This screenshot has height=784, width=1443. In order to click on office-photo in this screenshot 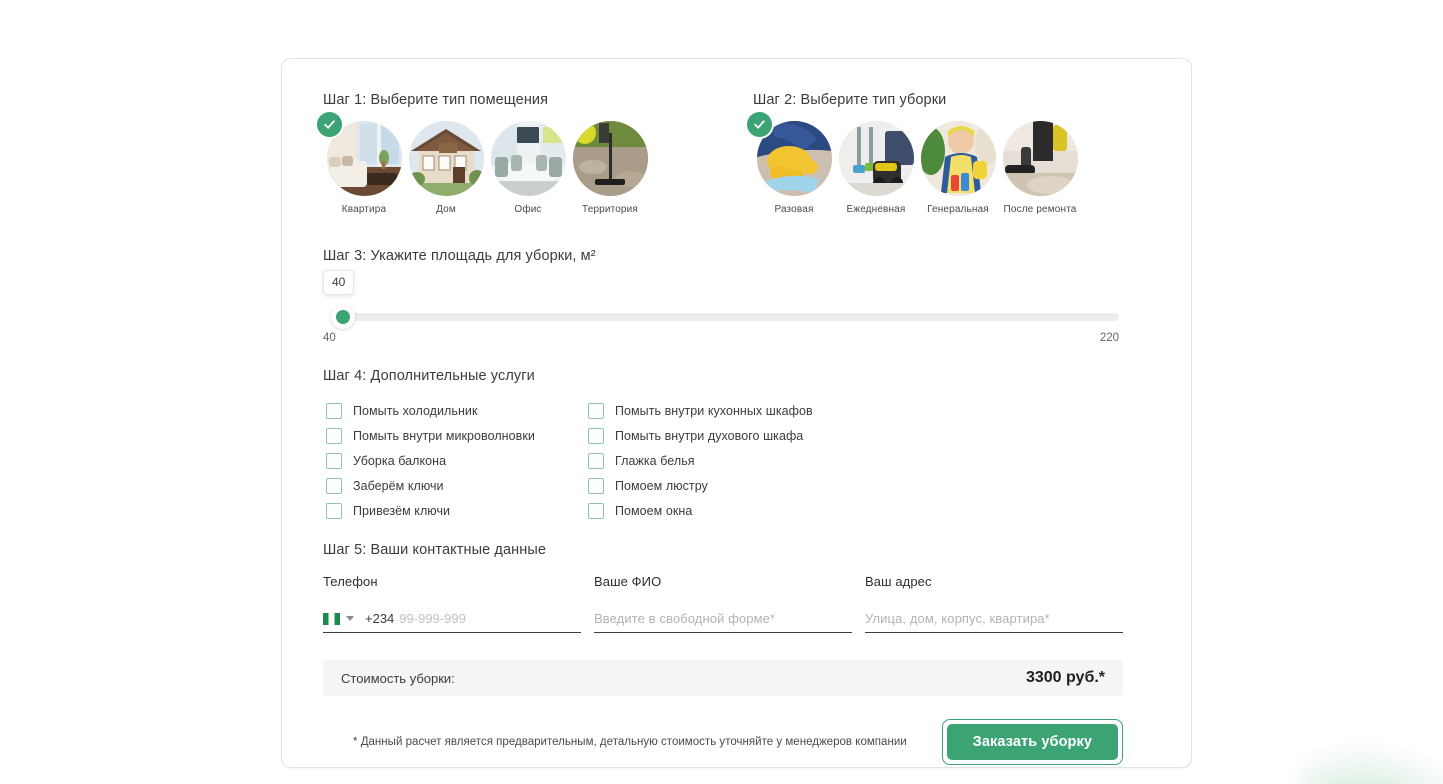, I will do `click(528, 158)`.